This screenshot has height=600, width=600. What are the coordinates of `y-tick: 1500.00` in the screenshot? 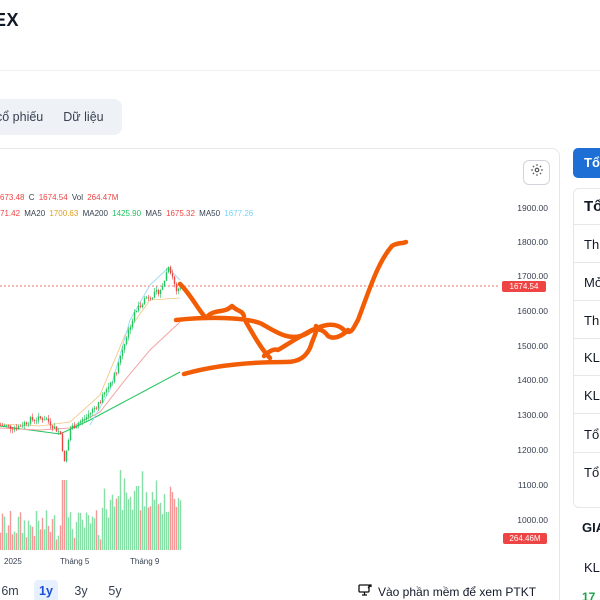 It's located at (532, 346).